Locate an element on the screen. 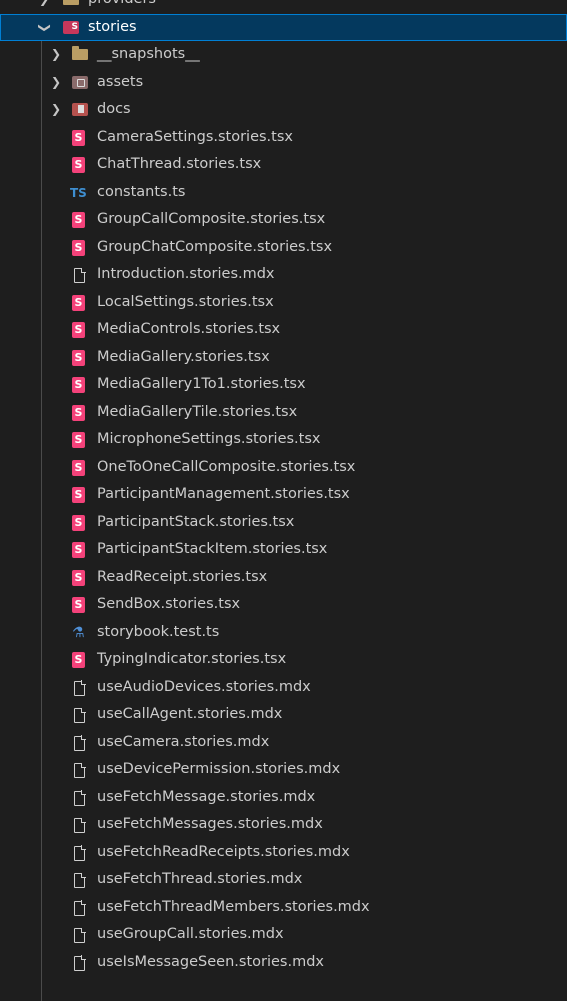 Image resolution: width=567 pixels, height=1001 pixels. tree-item-assets: ❯ assets is located at coordinates (283, 83).